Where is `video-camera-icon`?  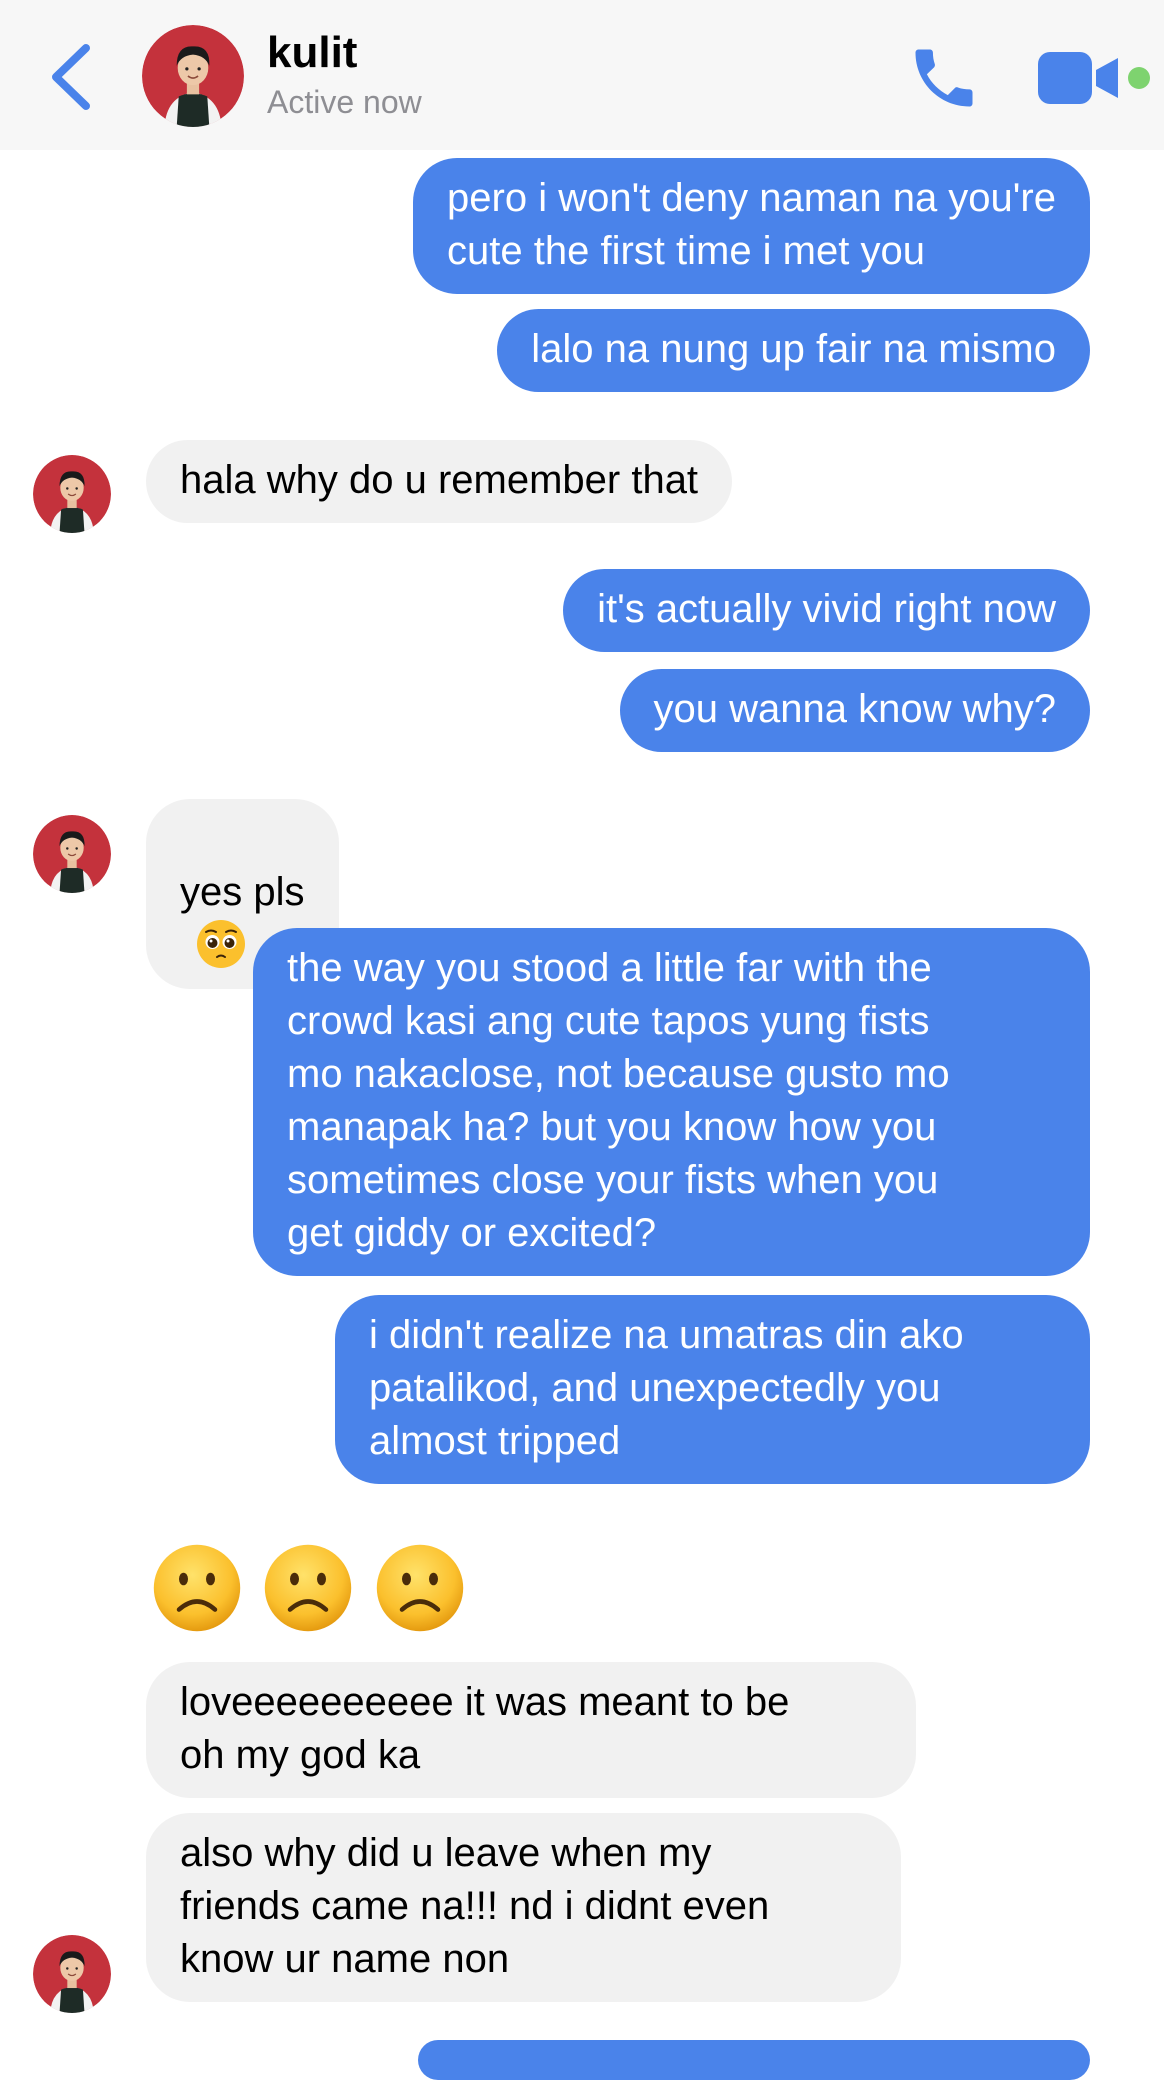
video-camera-icon is located at coordinates (1079, 78).